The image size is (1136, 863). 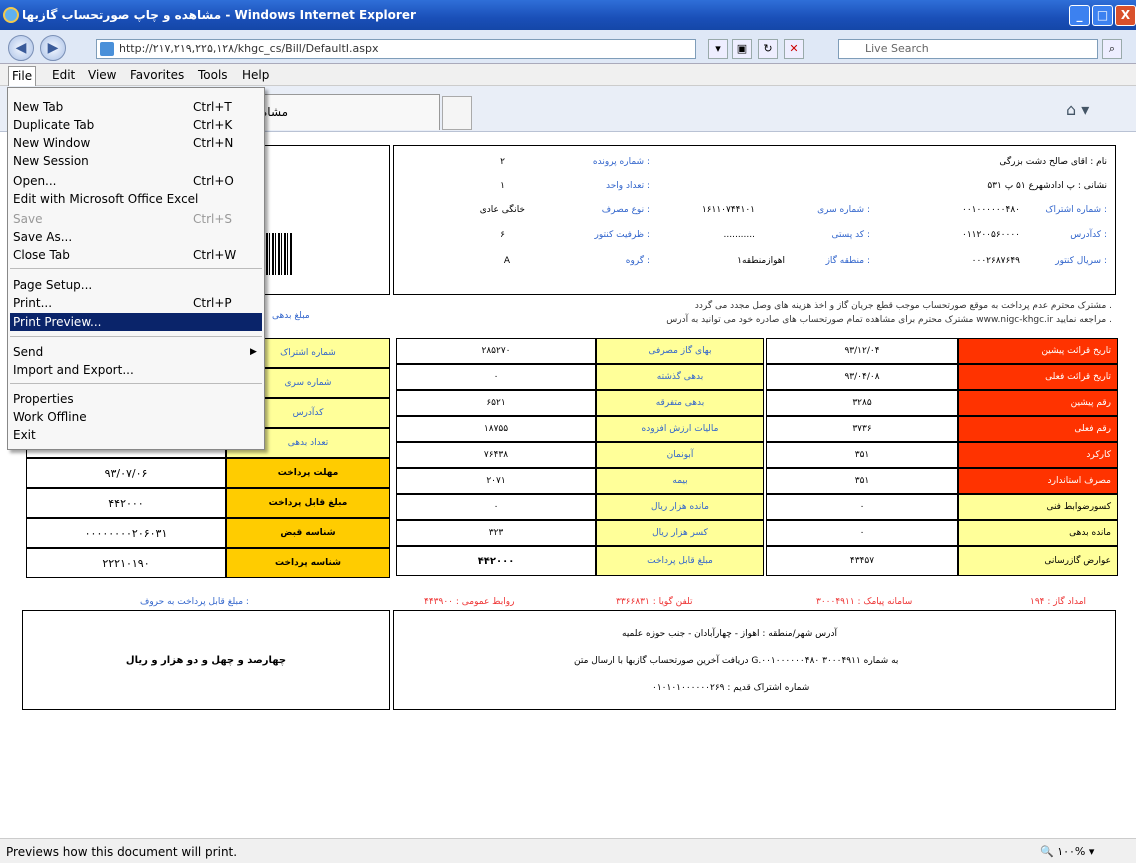 What do you see at coordinates (136, 143) in the screenshot?
I see `menu-item-new-window: New Window Ctrl+N` at bounding box center [136, 143].